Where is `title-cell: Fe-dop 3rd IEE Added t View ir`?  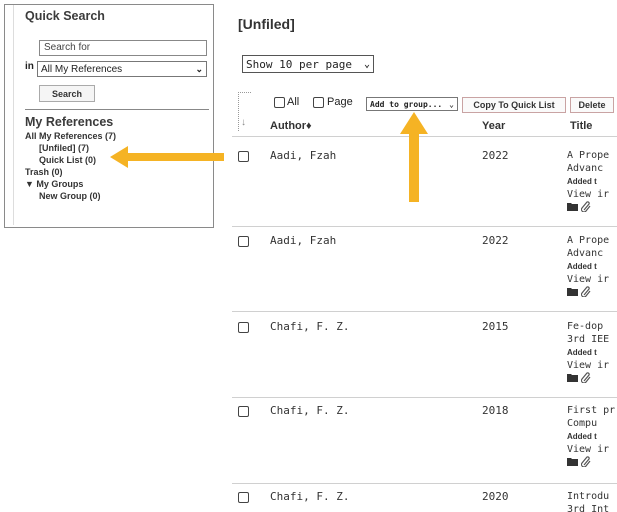
title-cell: Fe-dop 3rd IEE Added t View ir is located at coordinates (592, 351).